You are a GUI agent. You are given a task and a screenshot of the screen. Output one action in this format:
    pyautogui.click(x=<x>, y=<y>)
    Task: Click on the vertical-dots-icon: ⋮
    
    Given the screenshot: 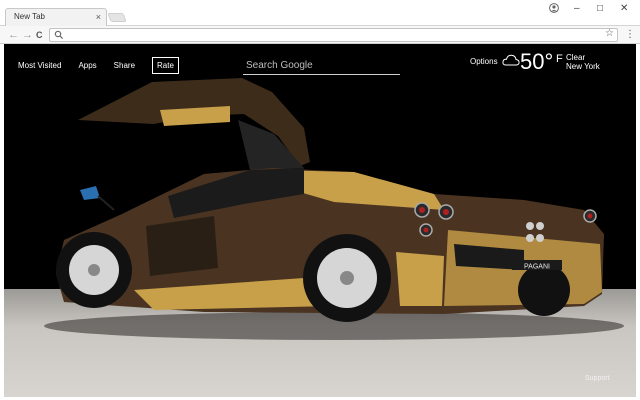 What is the action you would take?
    pyautogui.click(x=630, y=35)
    